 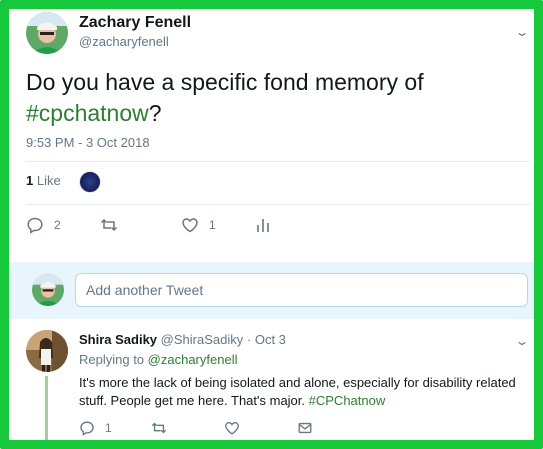 What do you see at coordinates (212, 225) in the screenshot?
I see `like-count: 1` at bounding box center [212, 225].